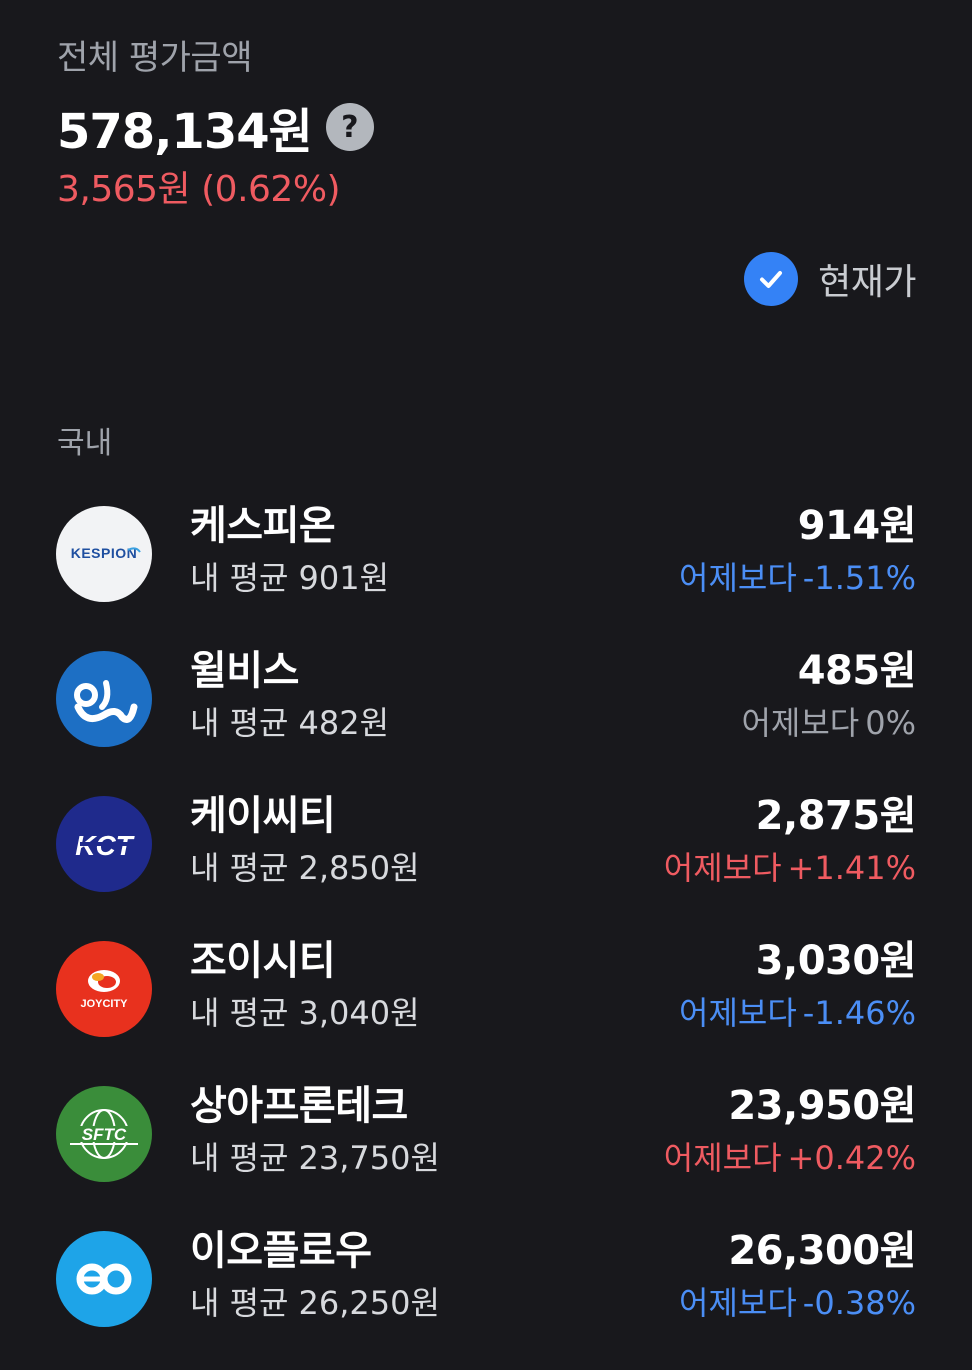 The width and height of the screenshot is (972, 1370). I want to click on stock-change: 어제보다 +0.42%, so click(789, 1158).